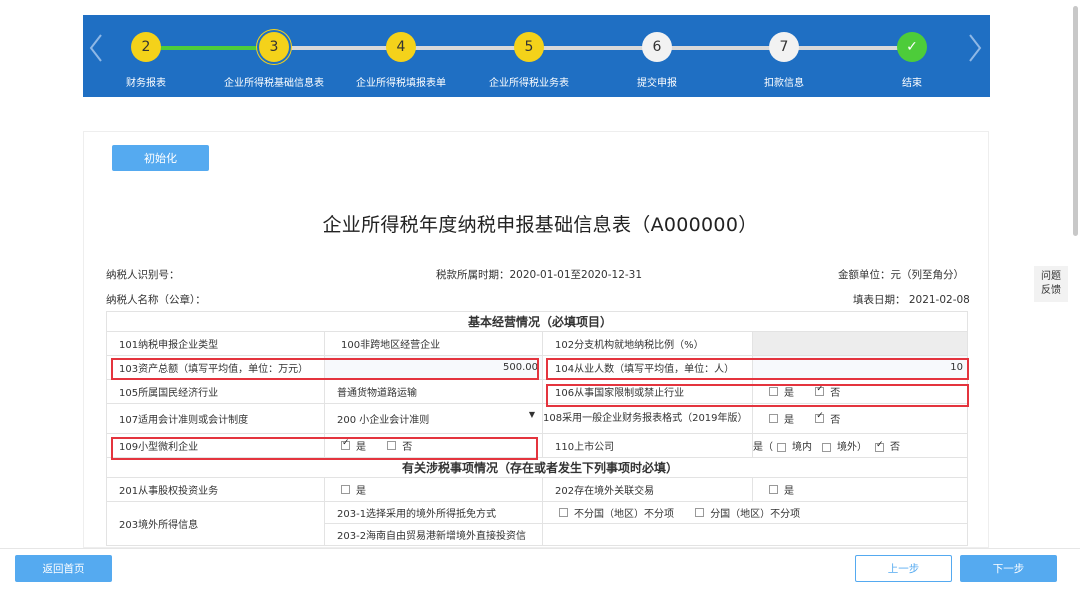  What do you see at coordinates (215, 418) in the screenshot?
I see `row-107-label: 107适用会计准则或会计制度` at bounding box center [215, 418].